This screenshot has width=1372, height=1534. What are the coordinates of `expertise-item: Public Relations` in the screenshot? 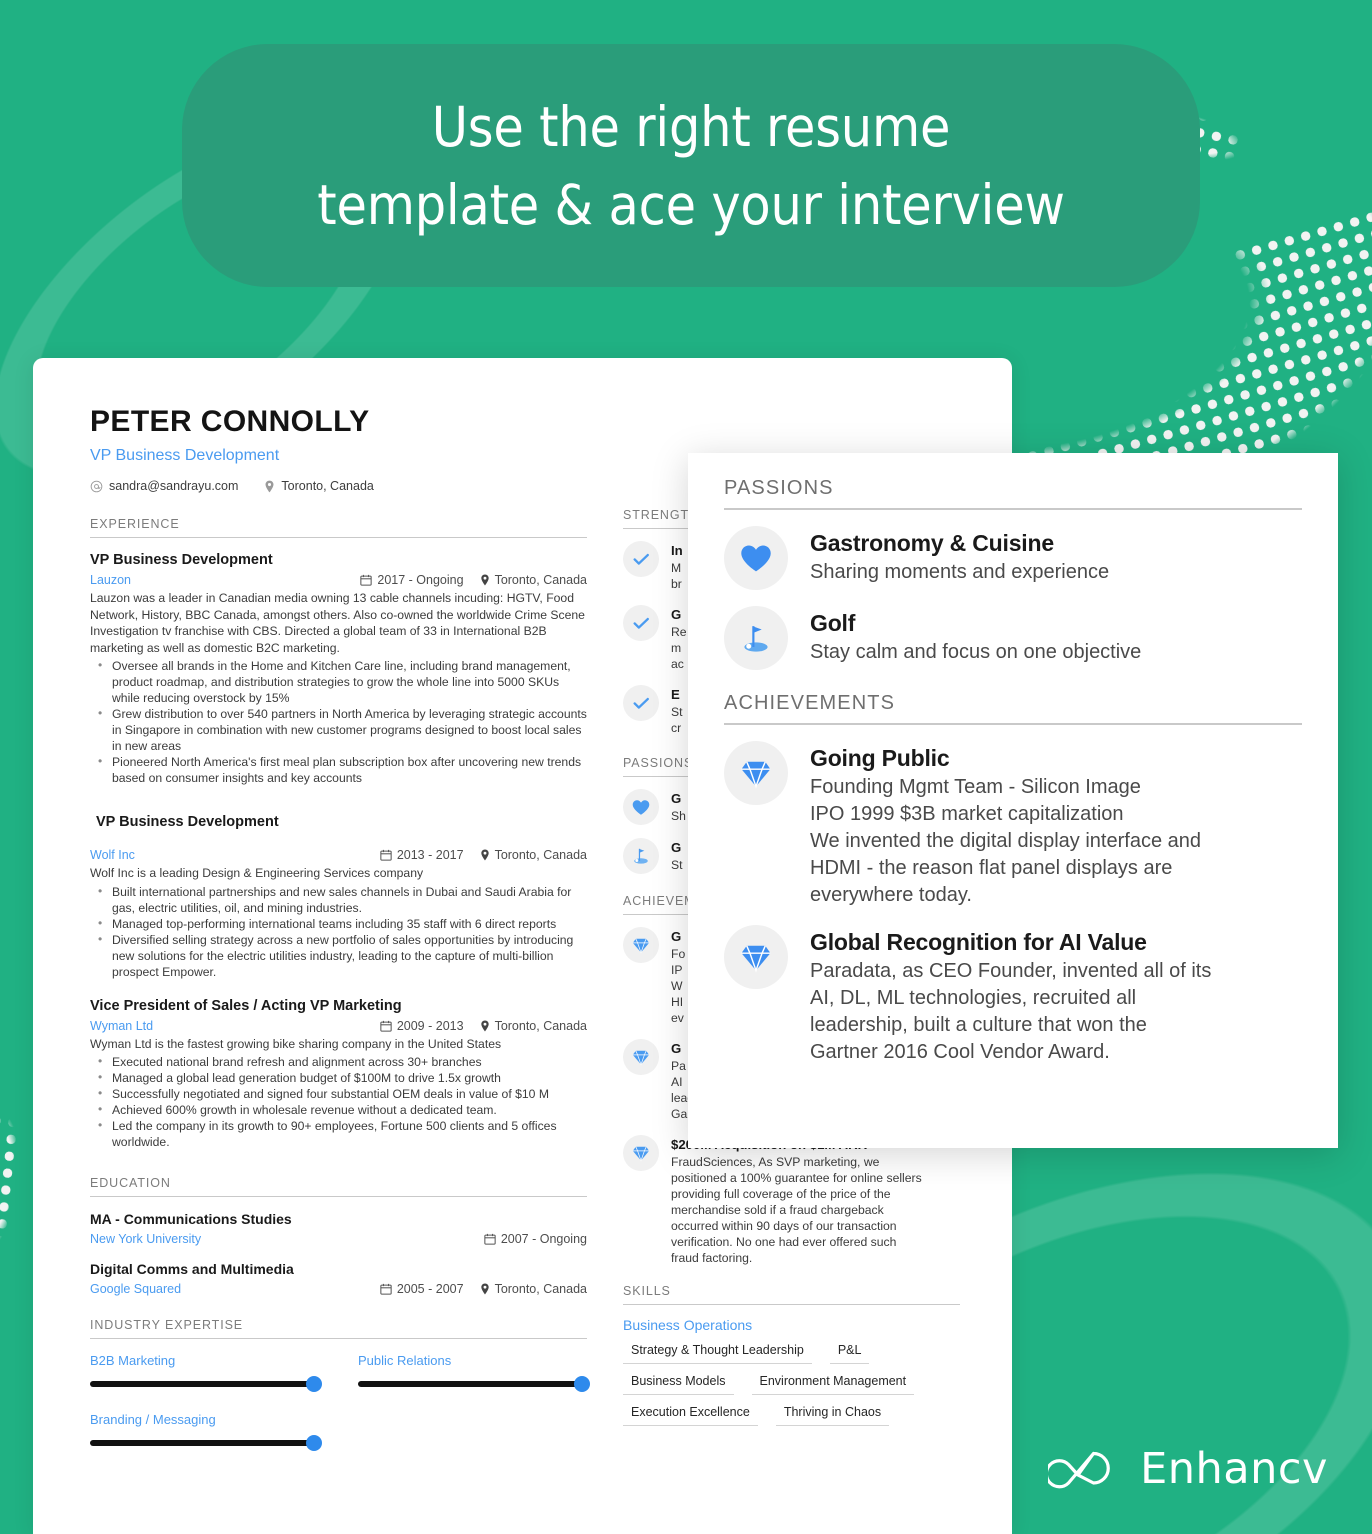 It's located at (474, 1371).